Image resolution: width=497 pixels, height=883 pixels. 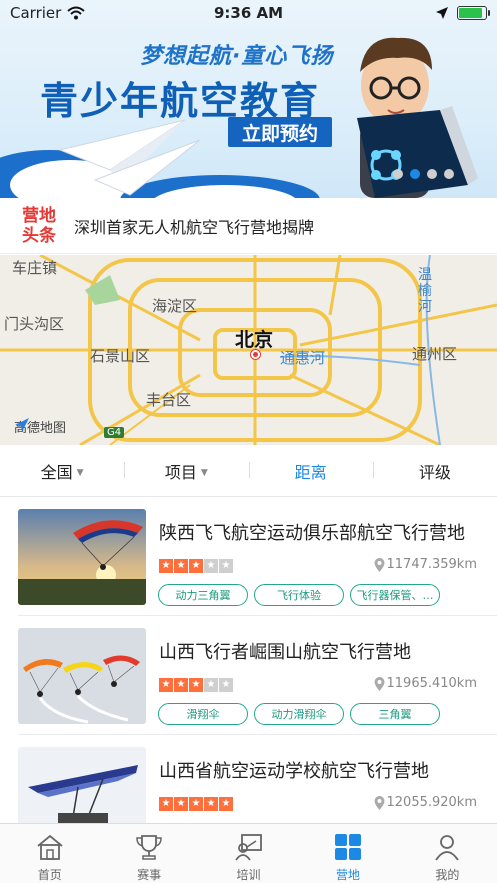 I want to click on filter-label: 评级, so click(x=434, y=472).